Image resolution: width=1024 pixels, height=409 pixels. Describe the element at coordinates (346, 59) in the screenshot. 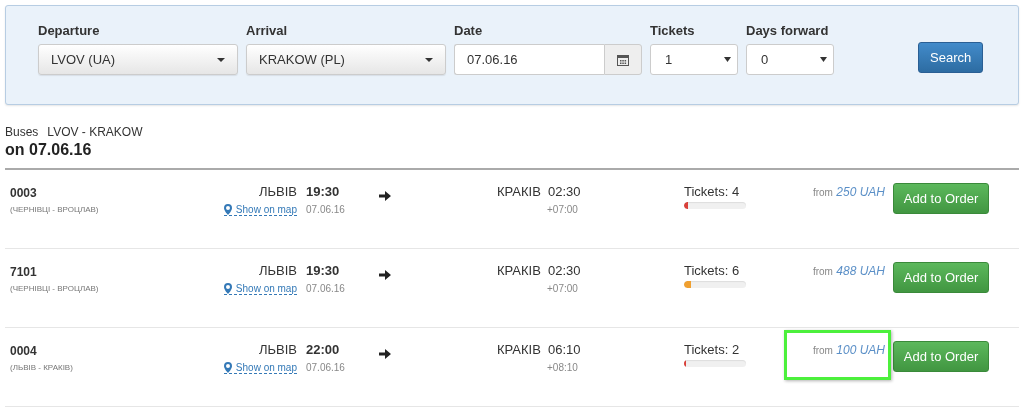

I see `dropdown-button: KRAKOW (PL)` at that location.